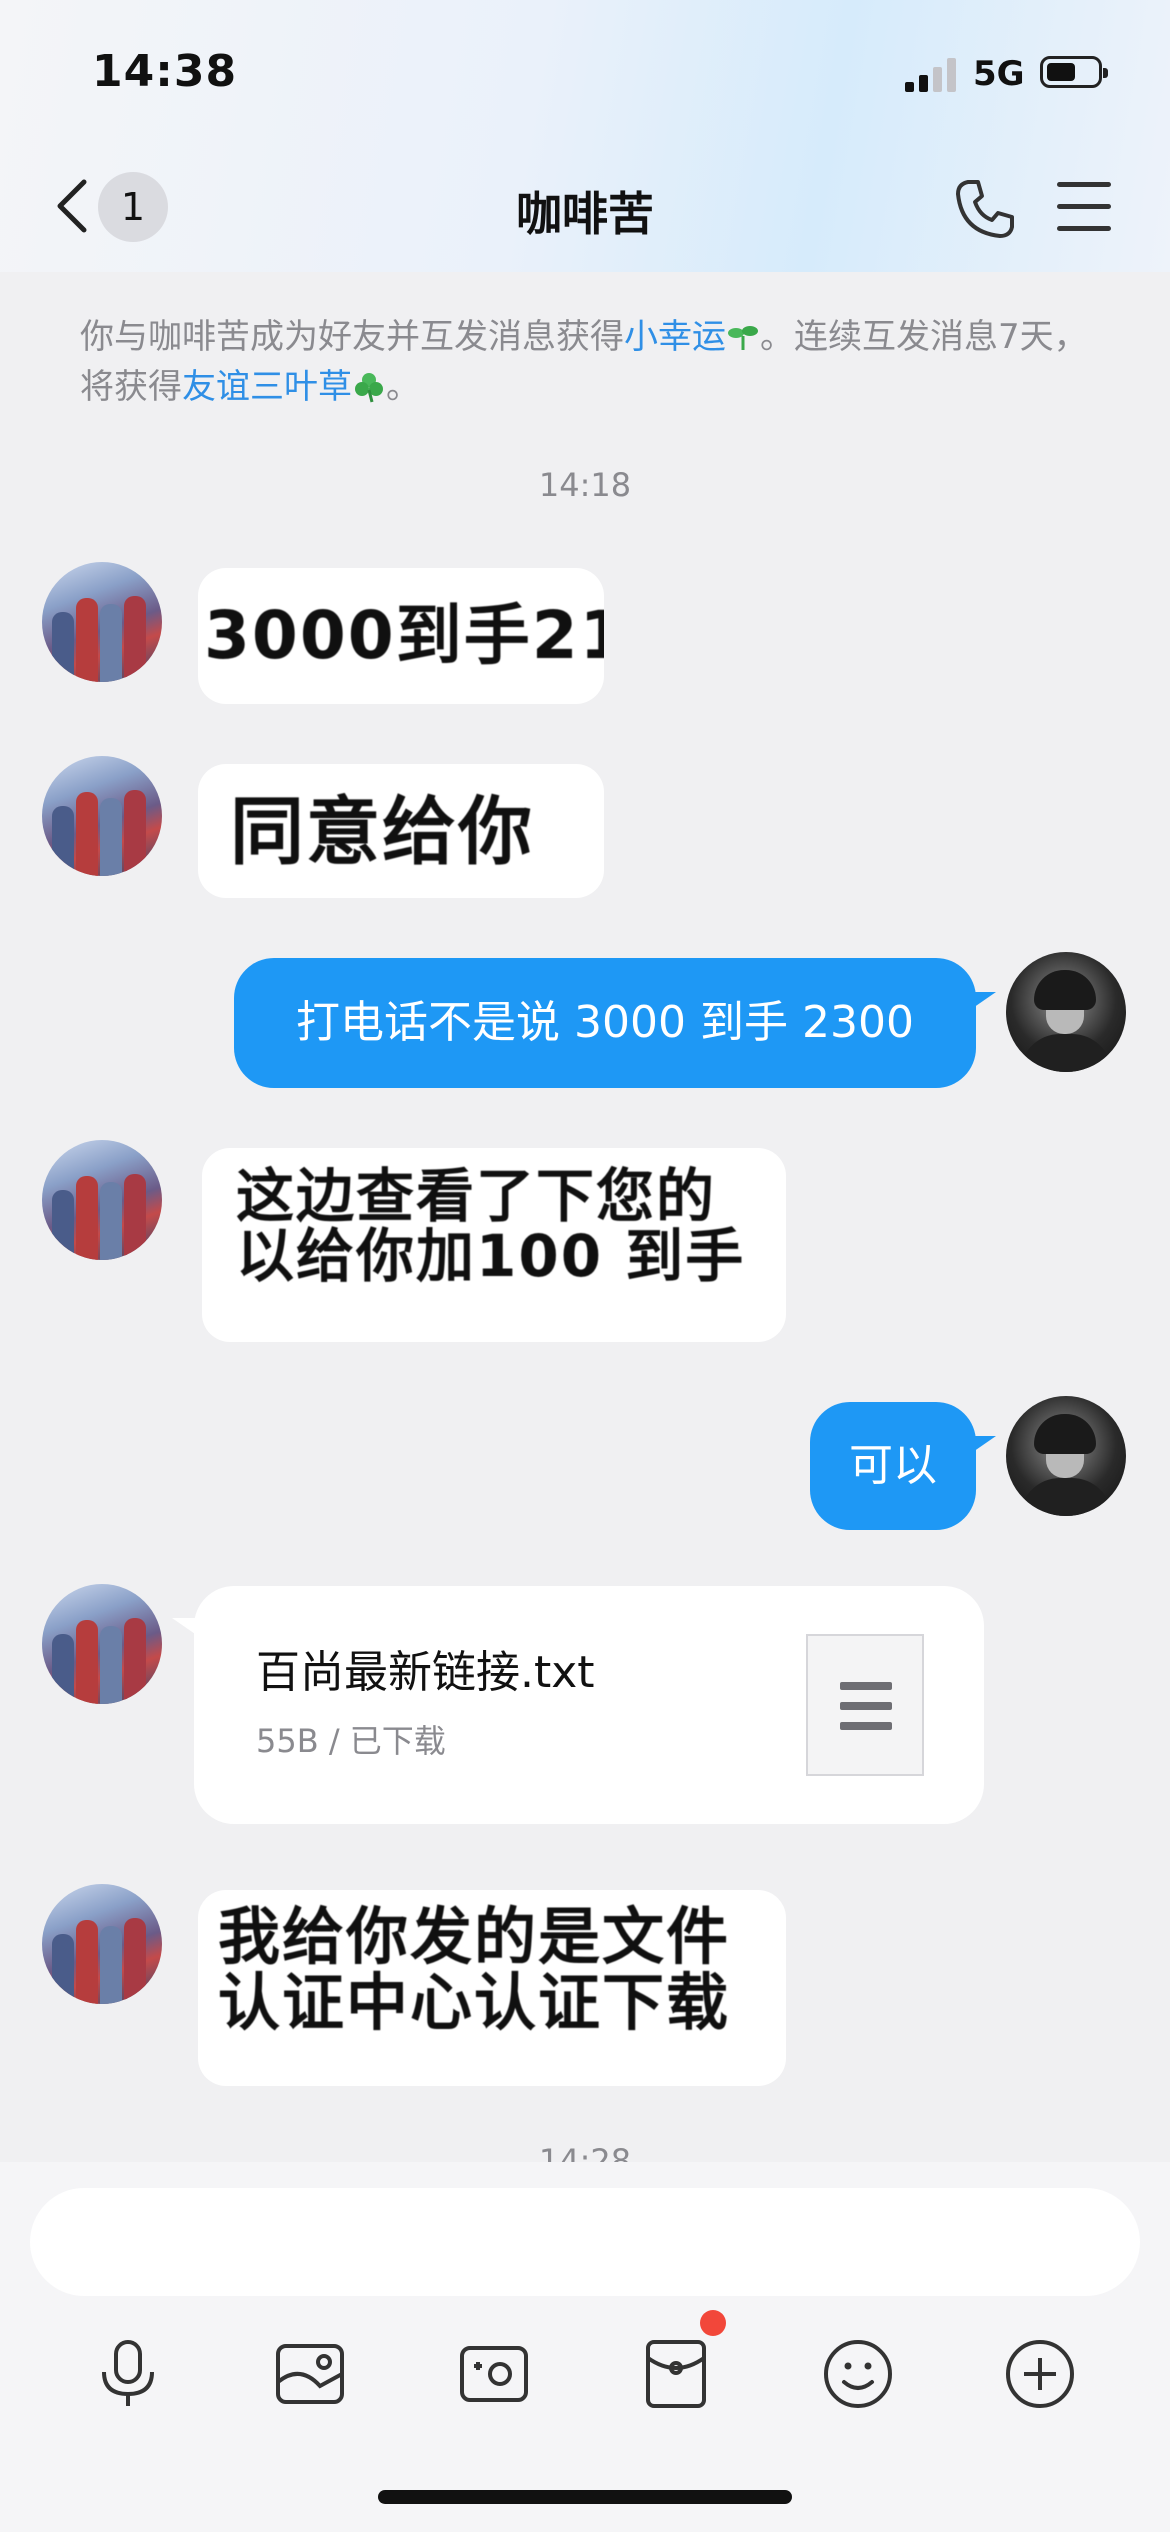 Image resolution: width=1170 pixels, height=2532 pixels. Describe the element at coordinates (585, 362) in the screenshot. I see `friendship-notice: 你与咖啡苦成为好友并互发消息获得小幸运 。连续互发消息7天，将获得友谊三叶草。` at that location.